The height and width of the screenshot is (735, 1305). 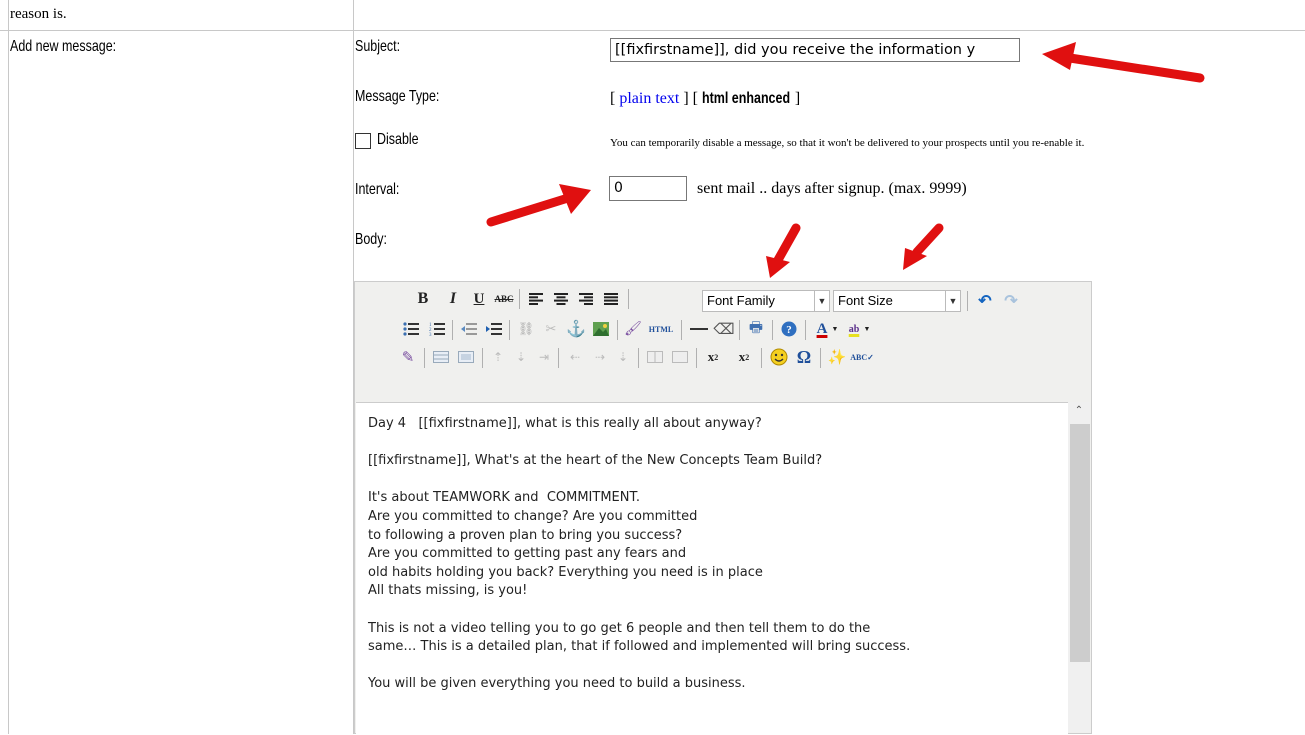 What do you see at coordinates (795, 98) in the screenshot?
I see `bracket-close: ]` at bounding box center [795, 98].